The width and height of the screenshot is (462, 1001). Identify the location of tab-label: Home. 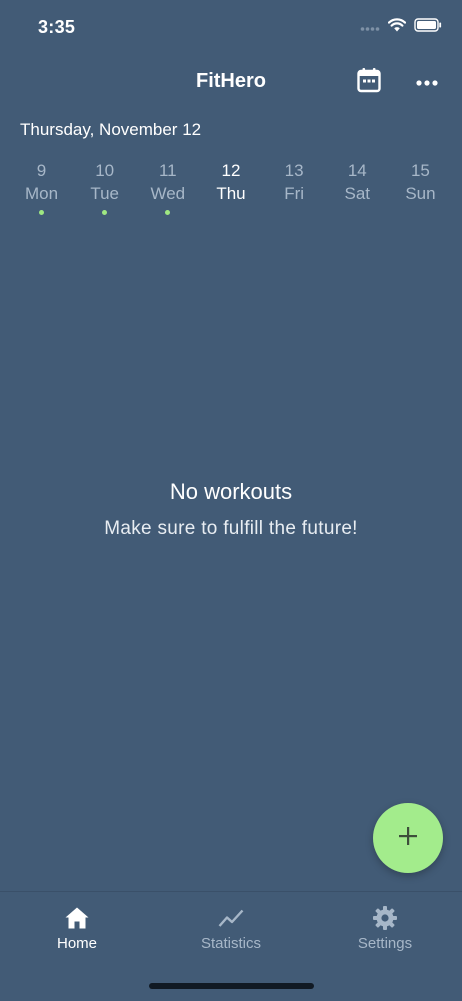
(76, 943).